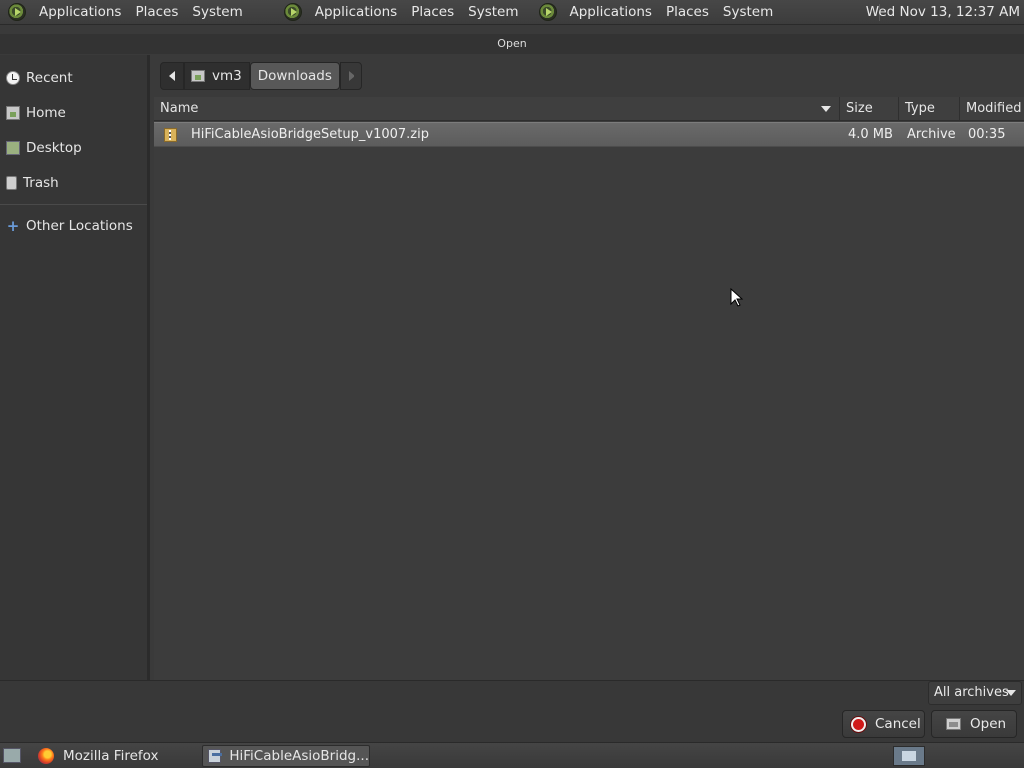 The width and height of the screenshot is (1024, 768). I want to click on breadcrumb-label: Downloads, so click(294, 76).